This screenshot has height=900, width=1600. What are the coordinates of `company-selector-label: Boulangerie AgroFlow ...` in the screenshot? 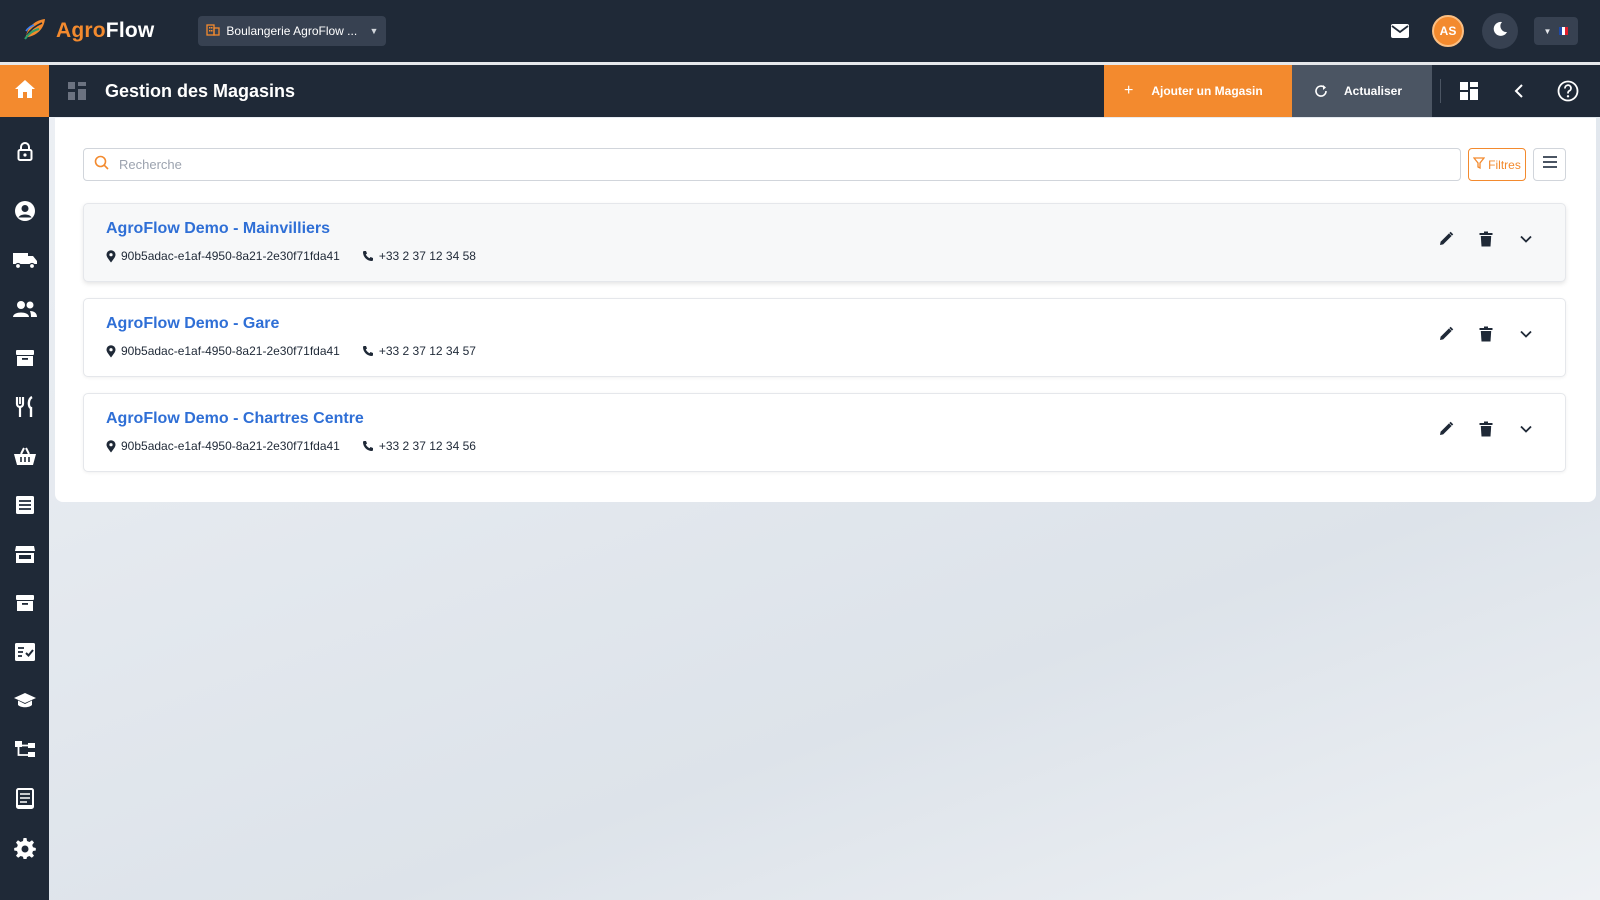 It's located at (292, 31).